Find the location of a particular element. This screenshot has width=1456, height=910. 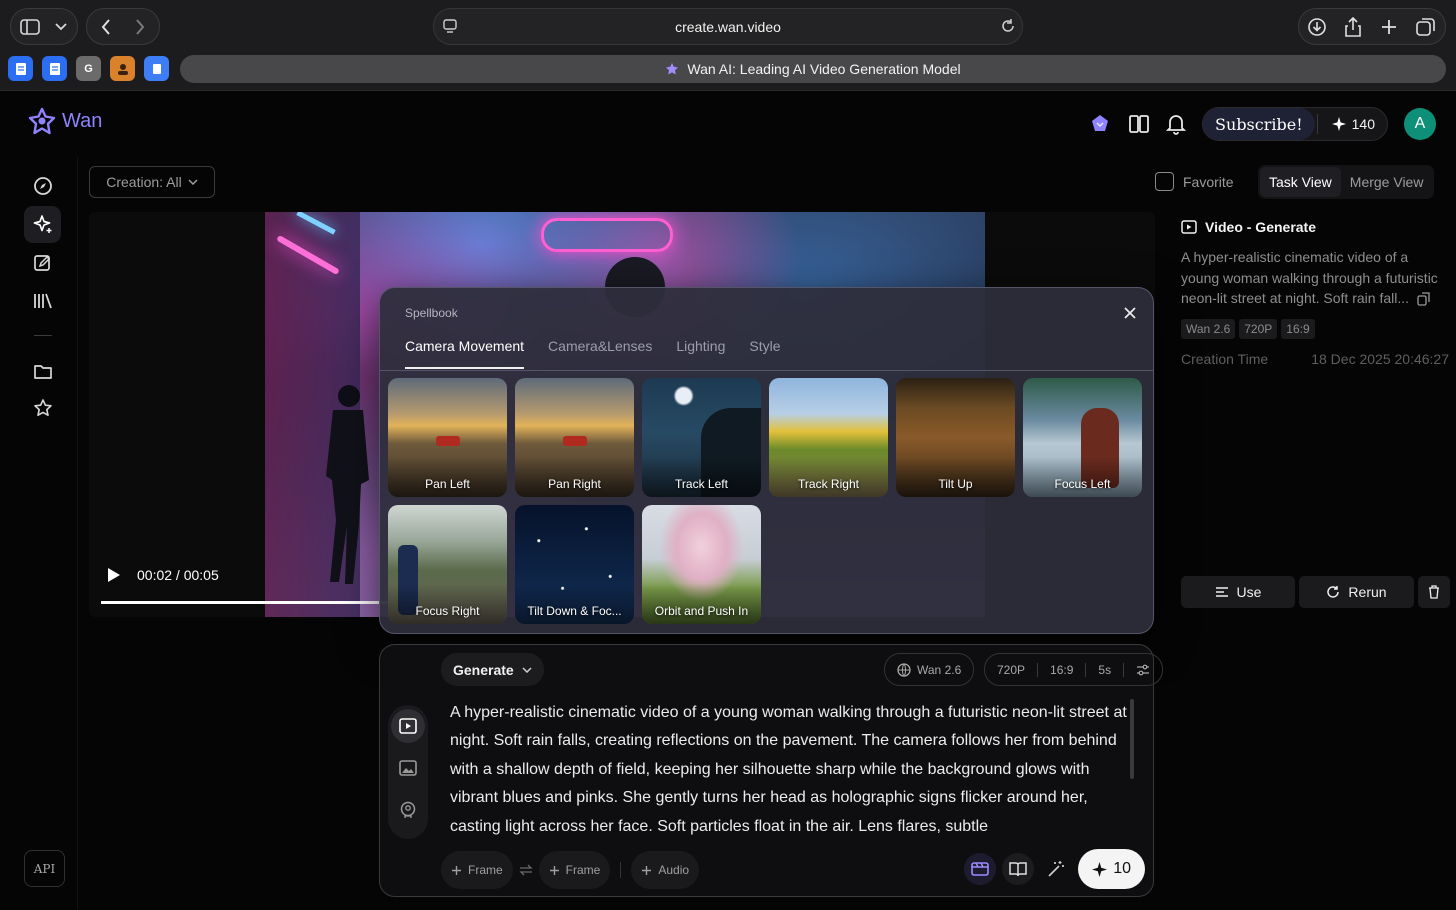

sidebar-item-library is located at coordinates (42, 300).